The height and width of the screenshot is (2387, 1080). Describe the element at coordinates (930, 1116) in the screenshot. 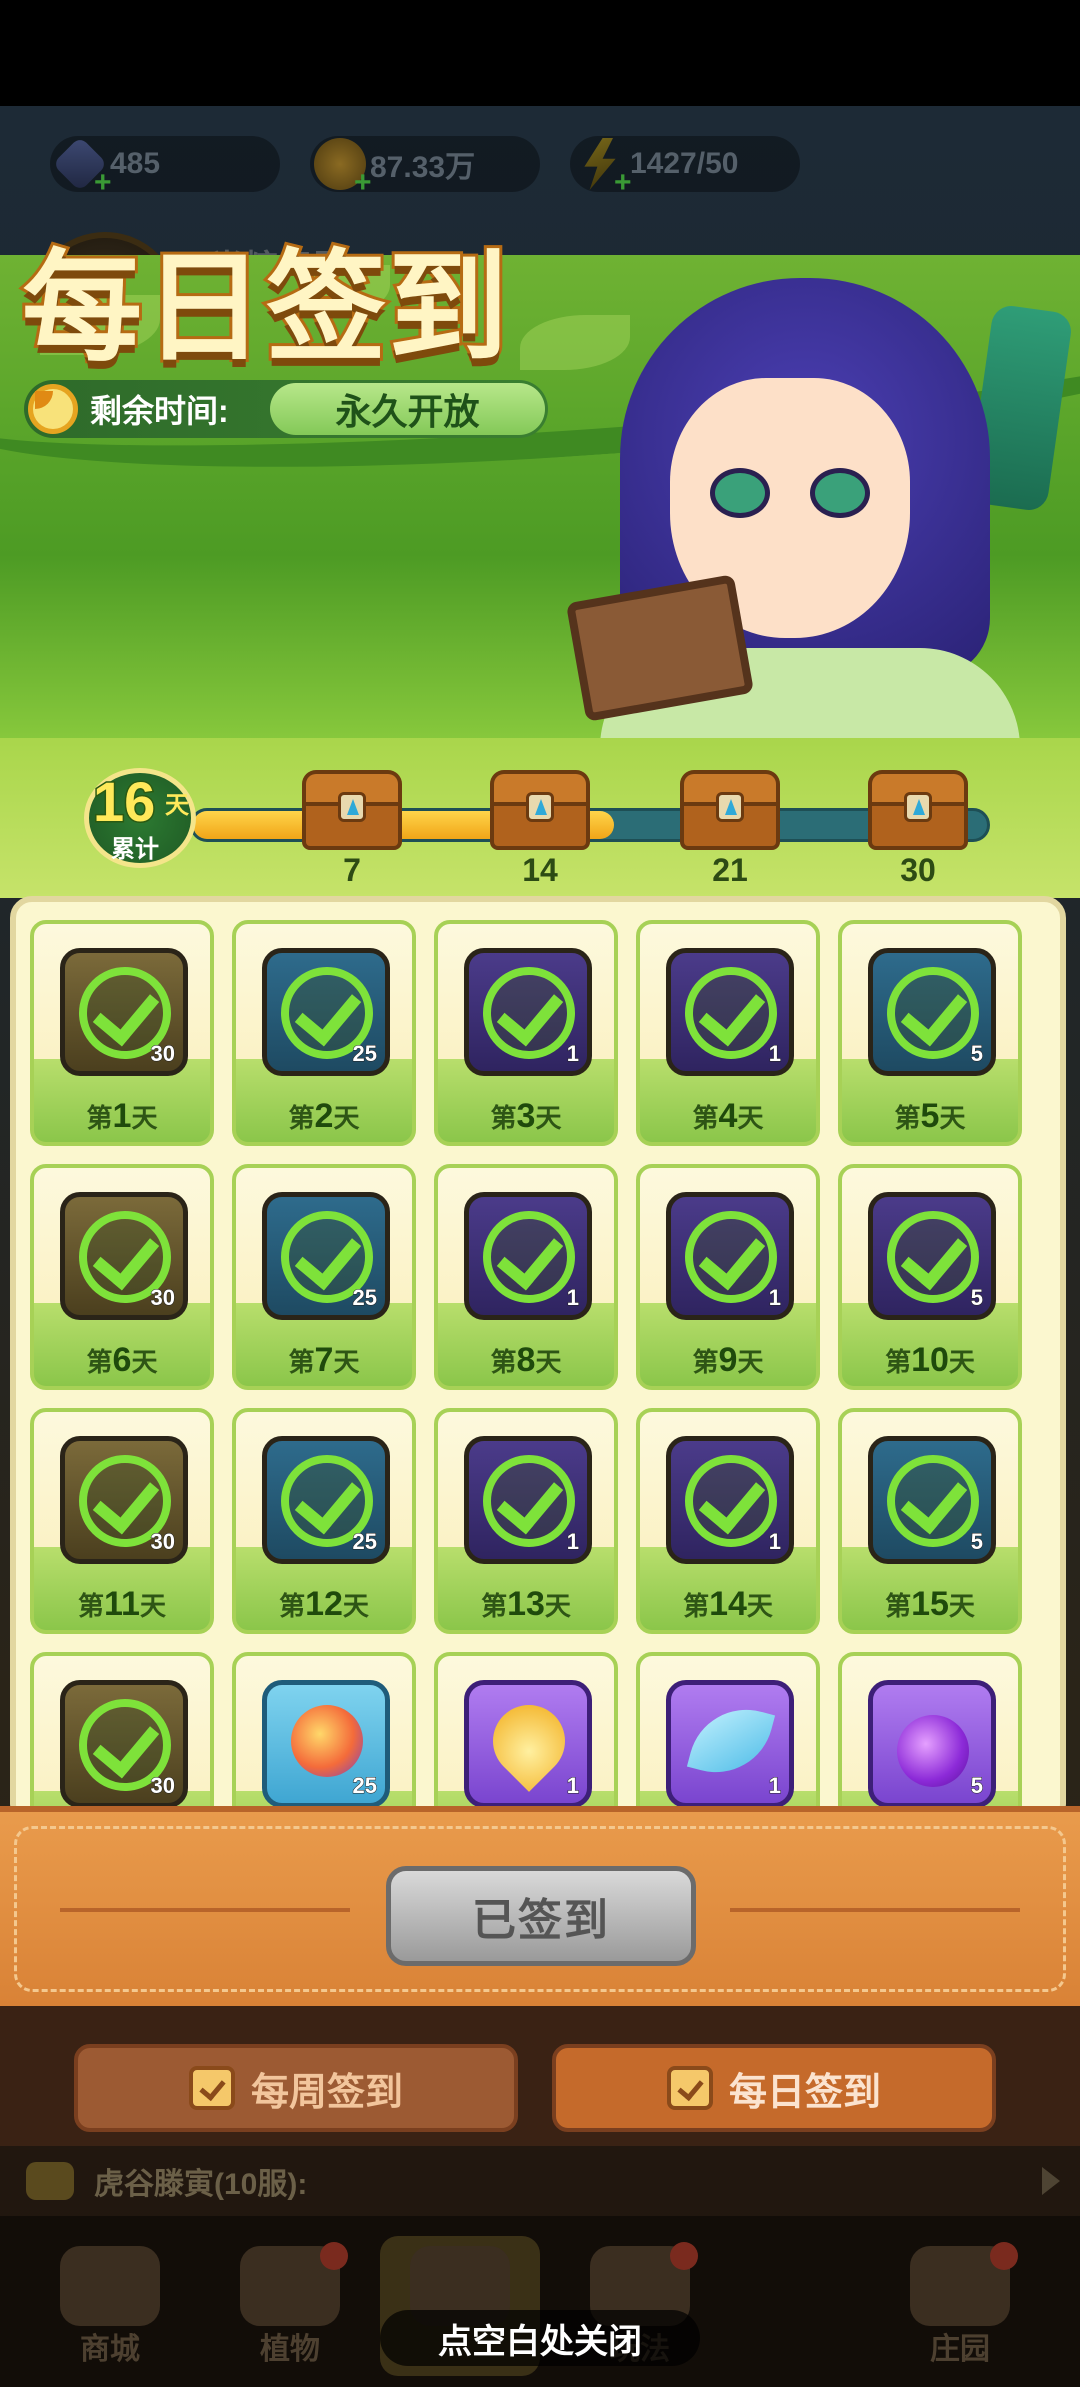

I see `reward-day-label: 第5天` at that location.